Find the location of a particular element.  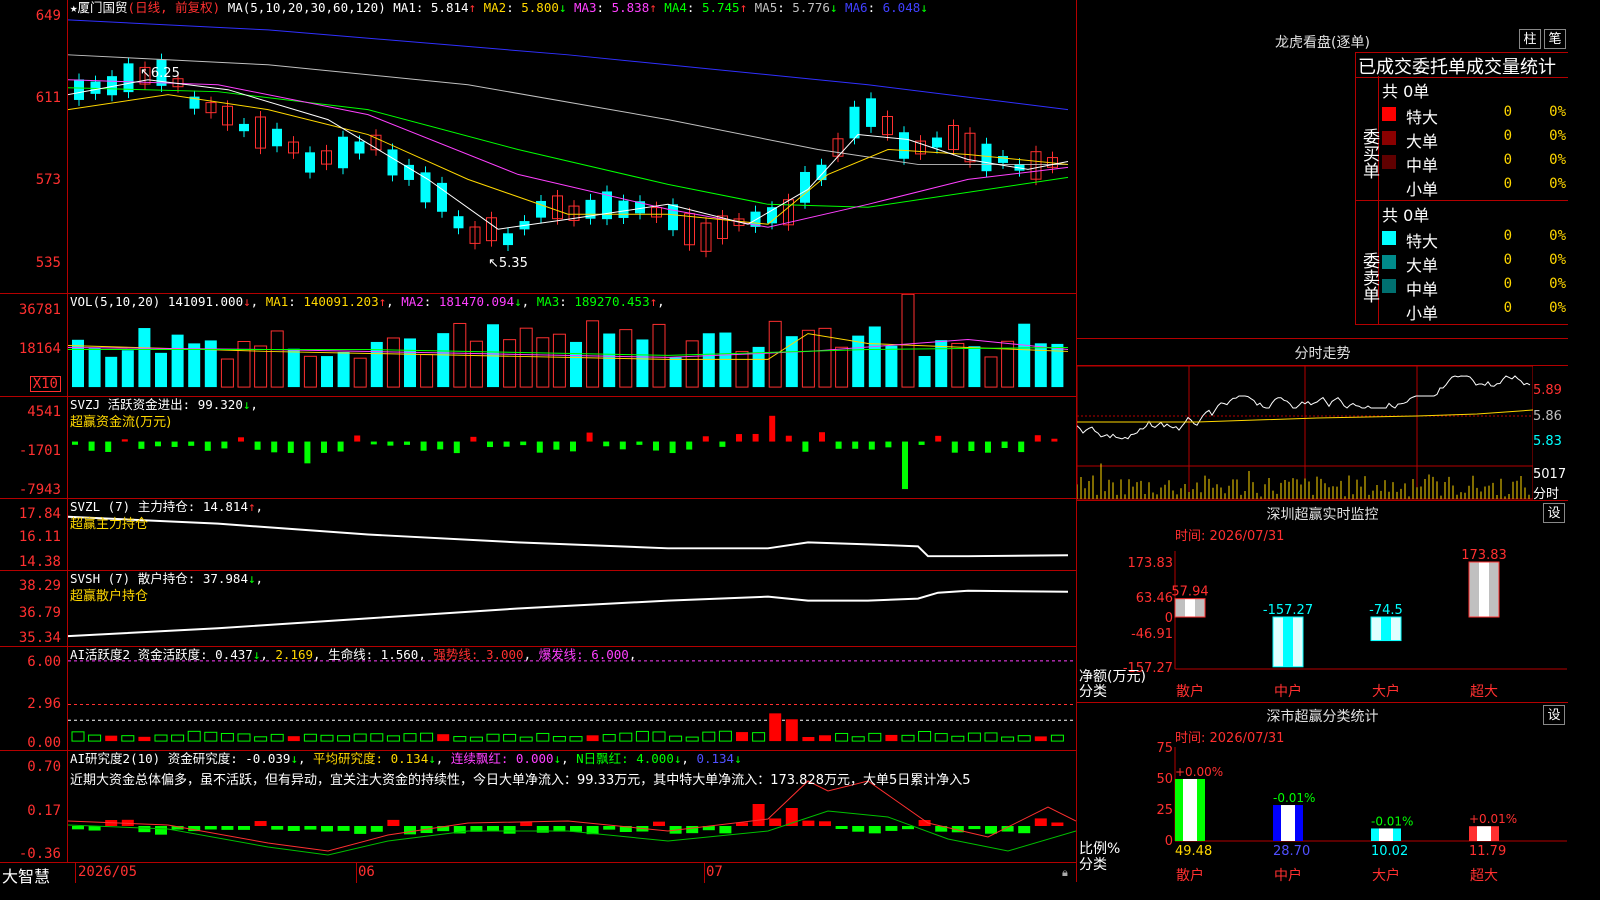

ma-value: 6.048 is located at coordinates (901, 7).